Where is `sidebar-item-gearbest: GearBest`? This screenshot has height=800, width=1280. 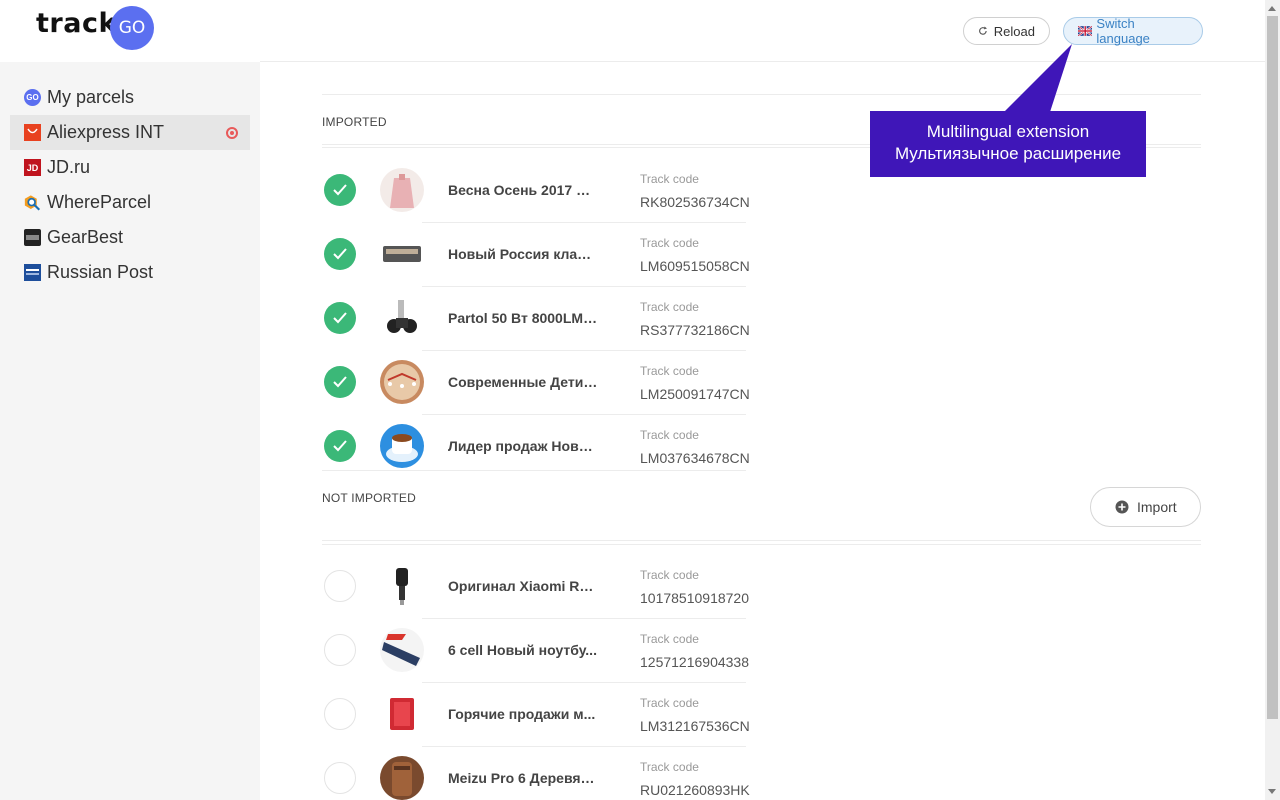 sidebar-item-gearbest: GearBest is located at coordinates (130, 237).